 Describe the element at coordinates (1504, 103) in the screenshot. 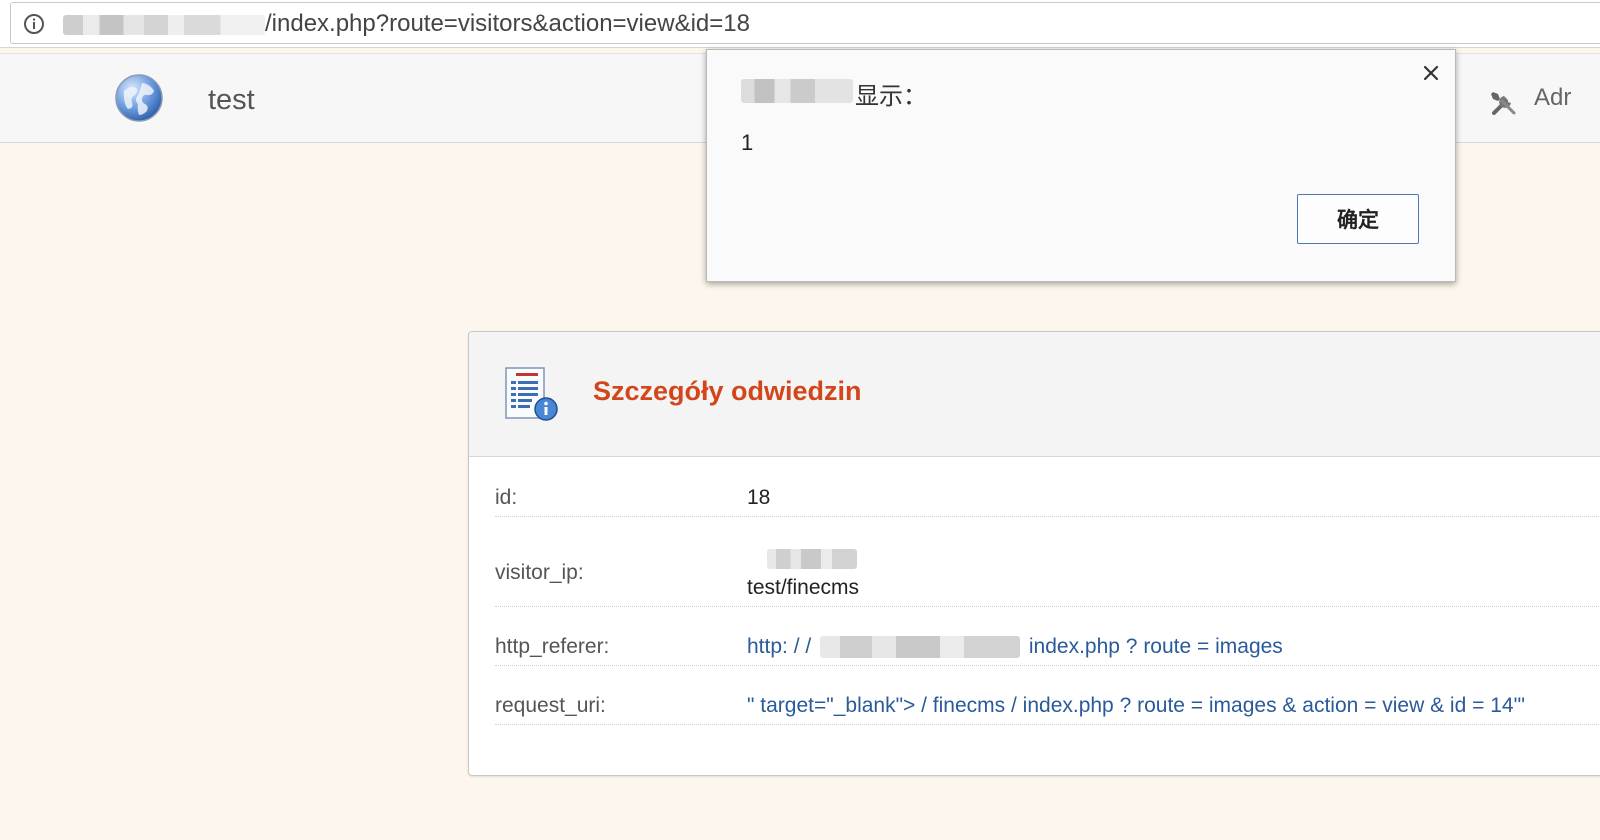

I see `tools-icon` at that location.